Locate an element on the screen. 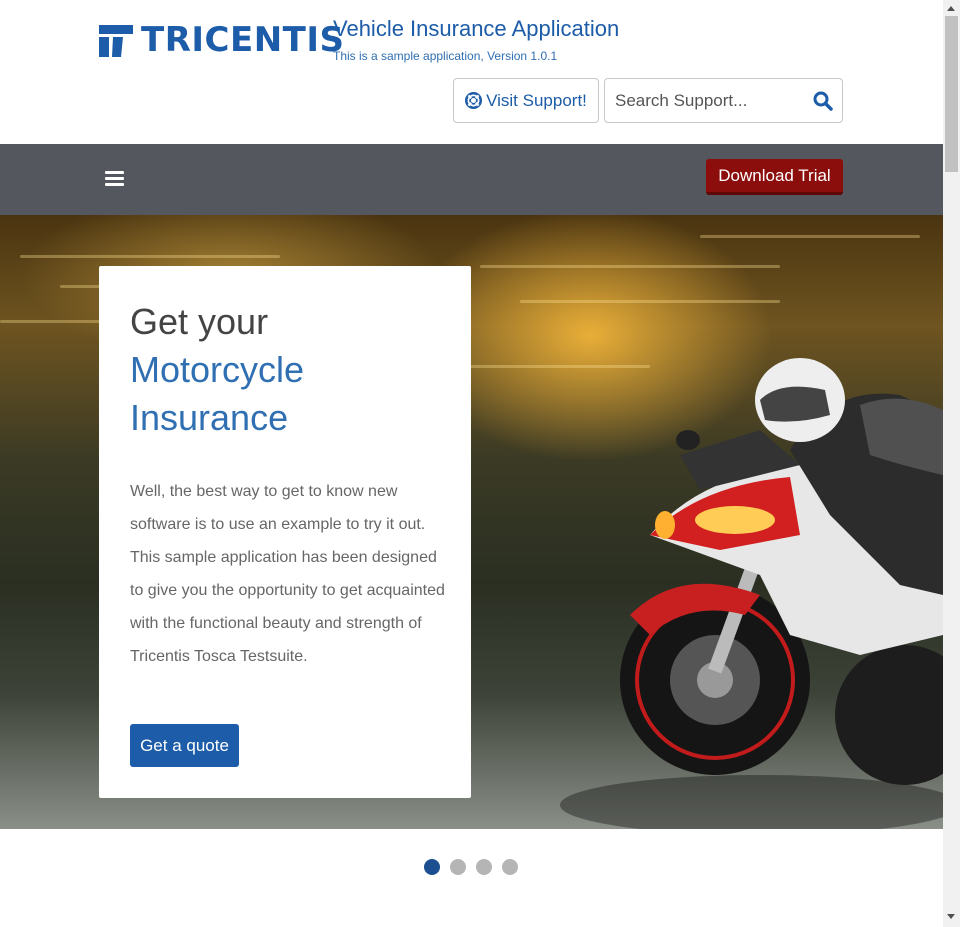 The height and width of the screenshot is (927, 960). visit-support-label: Visit Support! is located at coordinates (536, 100).